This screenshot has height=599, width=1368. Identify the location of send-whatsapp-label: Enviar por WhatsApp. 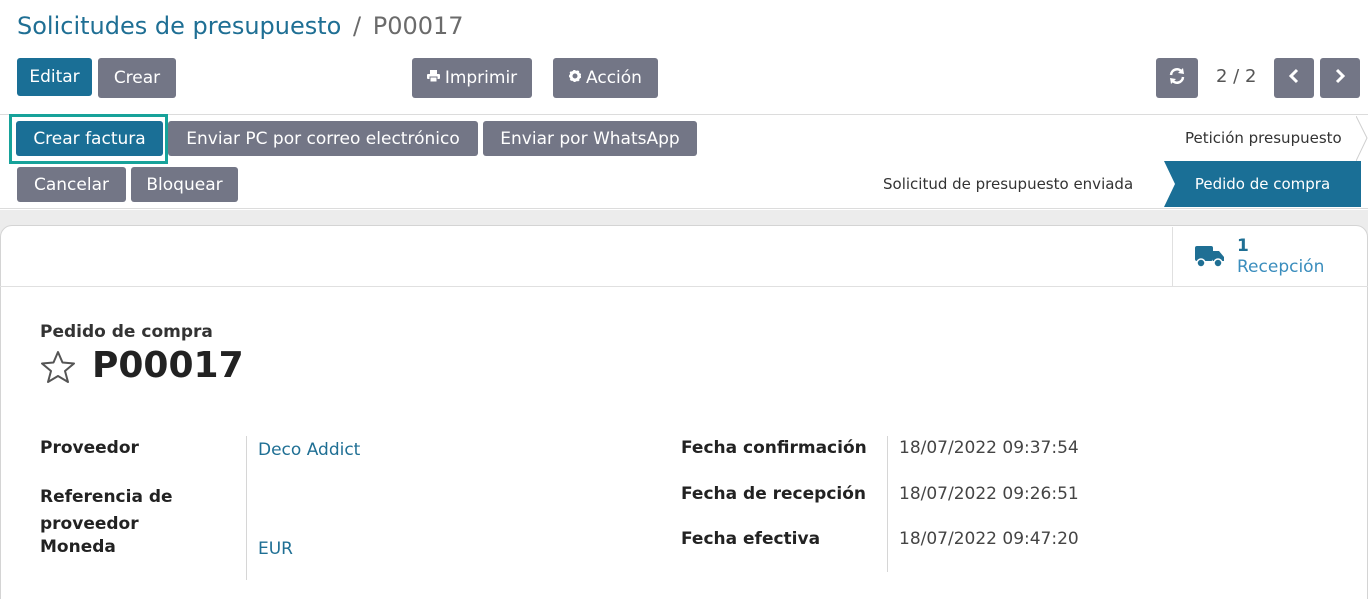
(590, 138).